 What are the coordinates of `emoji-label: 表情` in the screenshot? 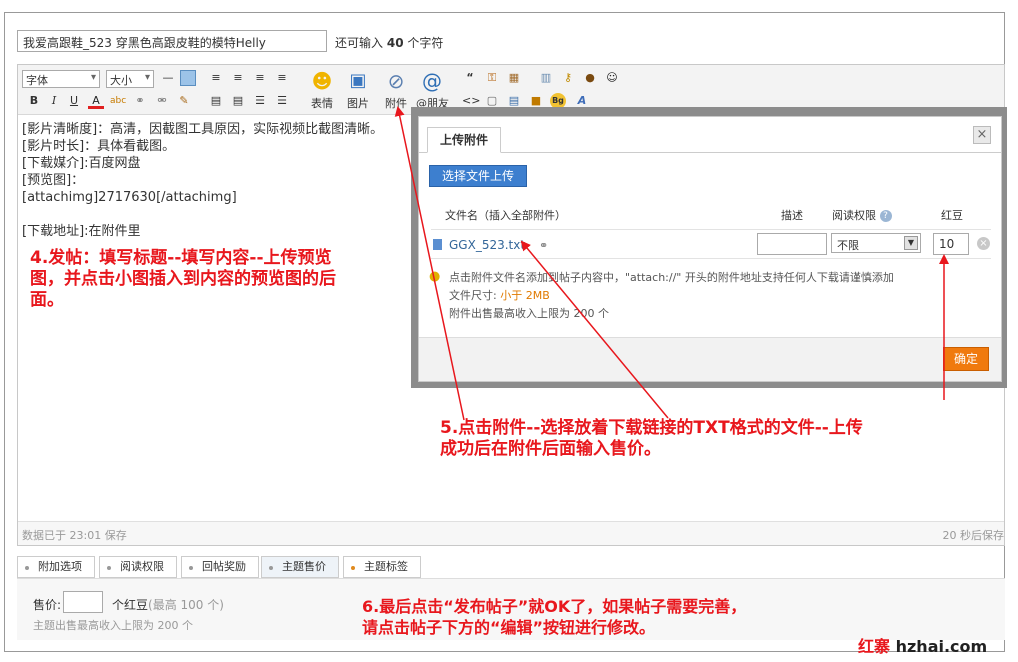 It's located at (322, 103).